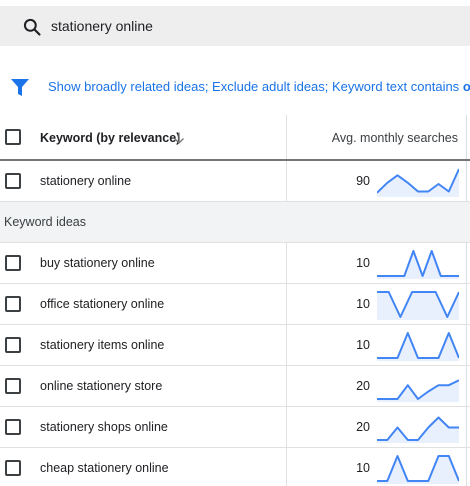 The image size is (470, 486). What do you see at coordinates (235, 304) in the screenshot?
I see `table-row: office stationery online 10` at bounding box center [235, 304].